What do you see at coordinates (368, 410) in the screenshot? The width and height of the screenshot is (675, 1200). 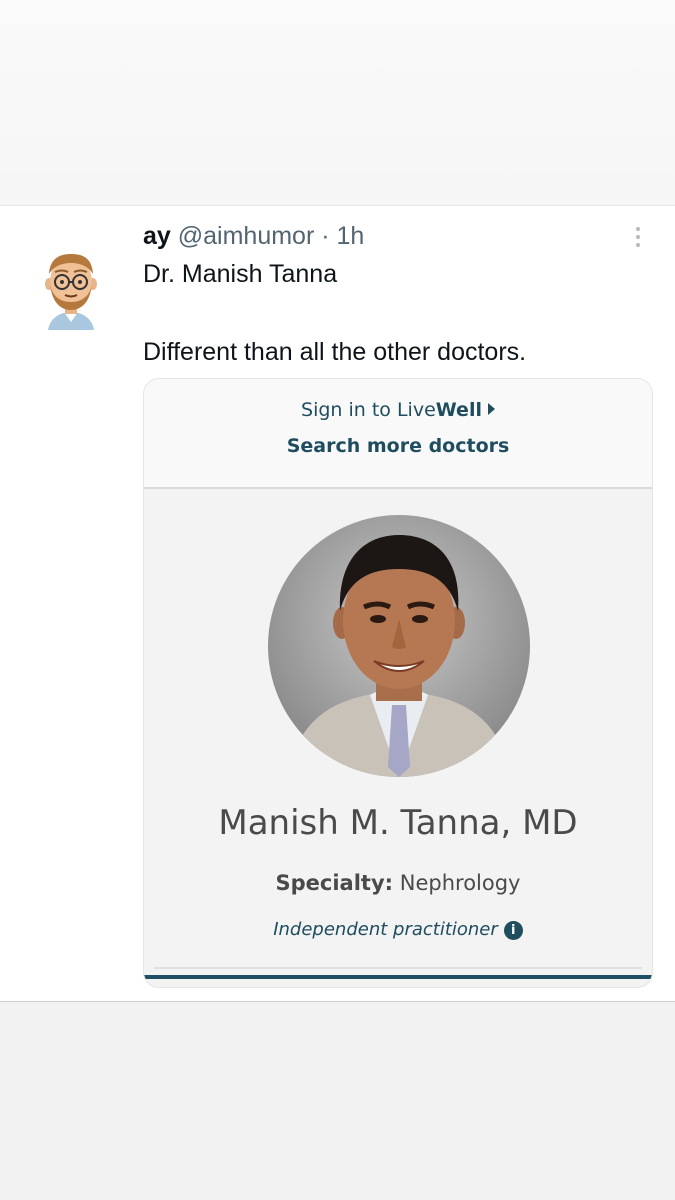 I see `sign-in-text: Sign in to Live` at bounding box center [368, 410].